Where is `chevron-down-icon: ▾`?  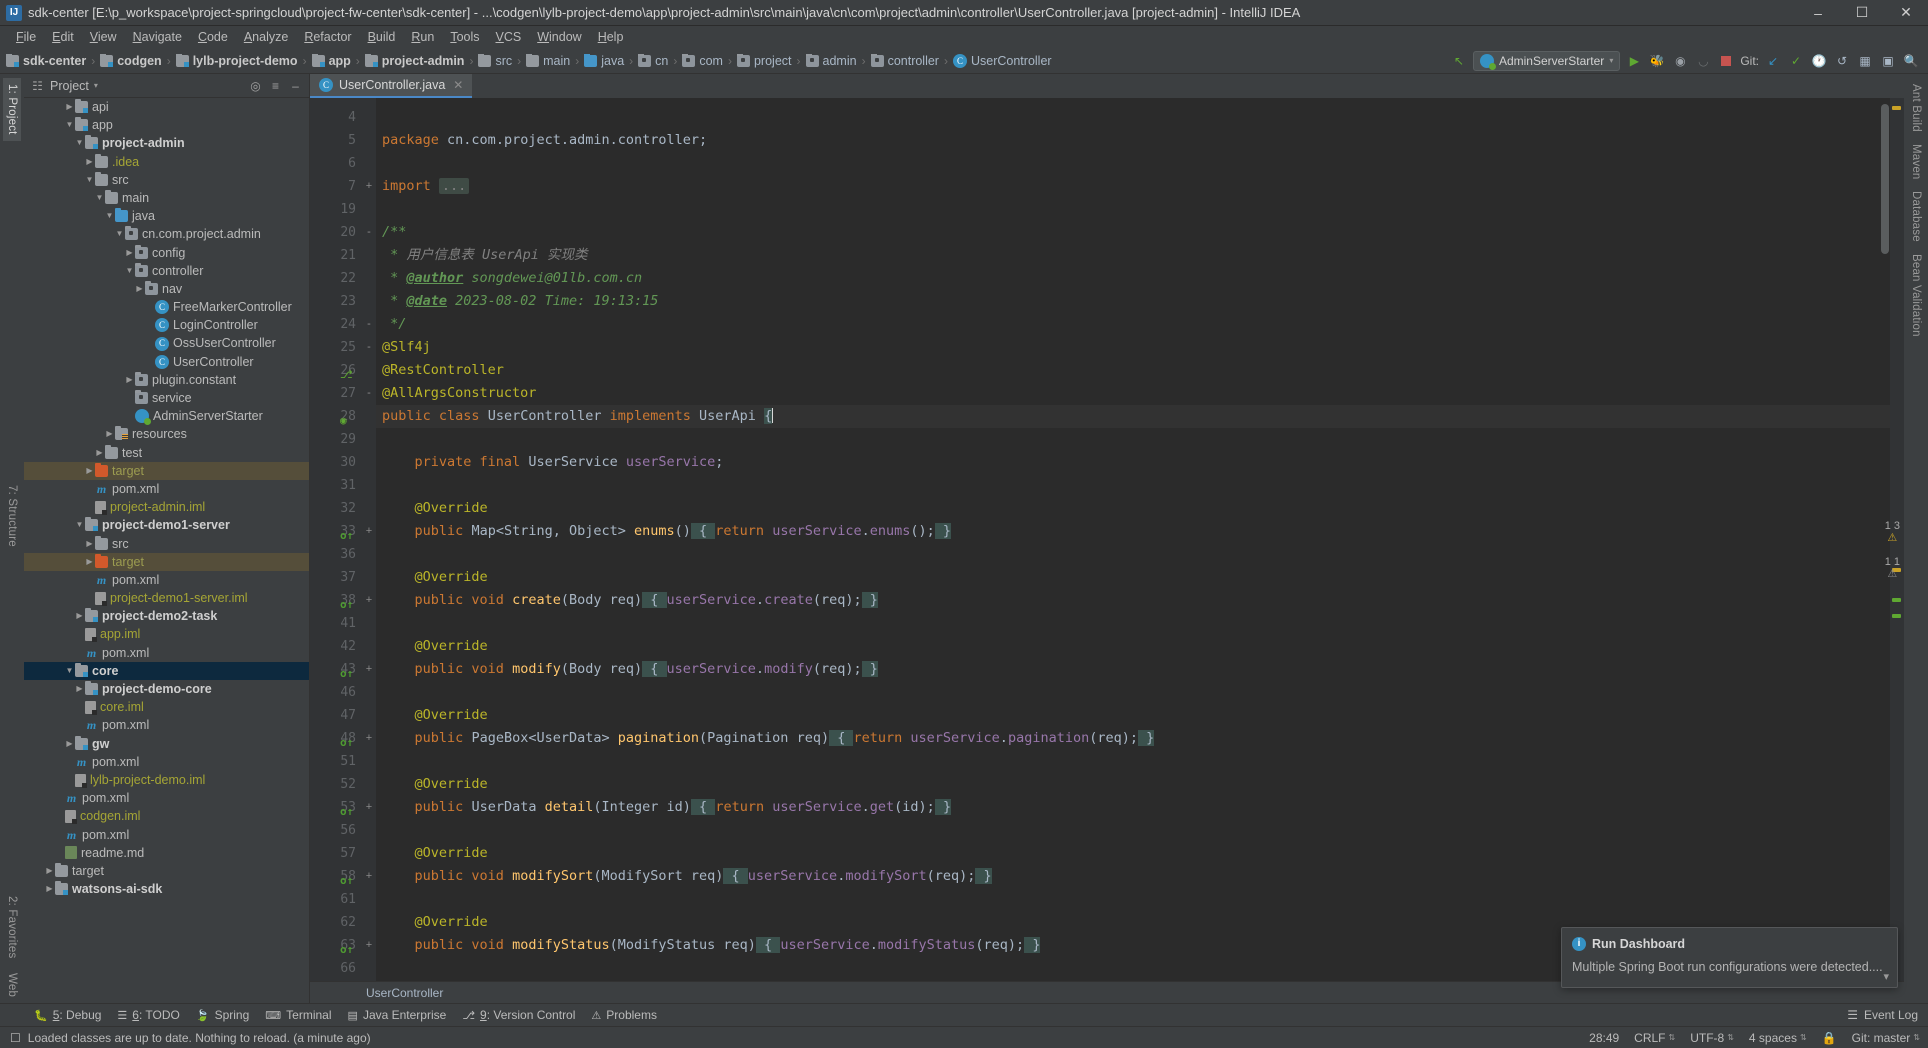 chevron-down-icon: ▾ is located at coordinates (1886, 976).